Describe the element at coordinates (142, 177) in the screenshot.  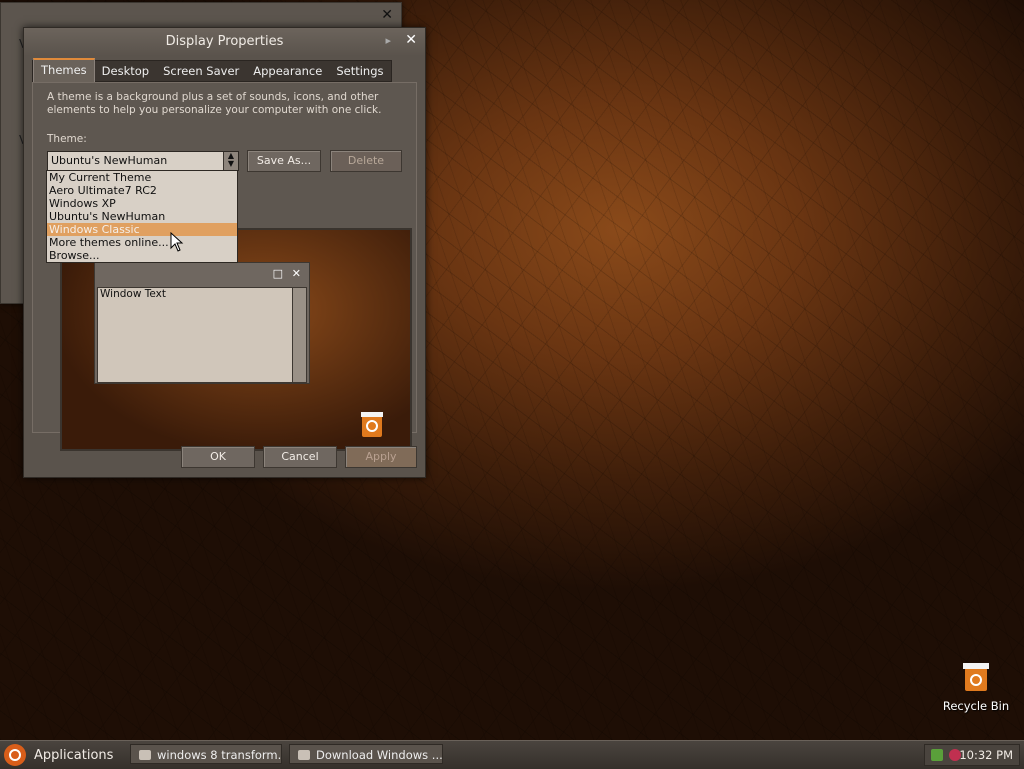
I see `dropdown-option: My Current Theme` at that location.